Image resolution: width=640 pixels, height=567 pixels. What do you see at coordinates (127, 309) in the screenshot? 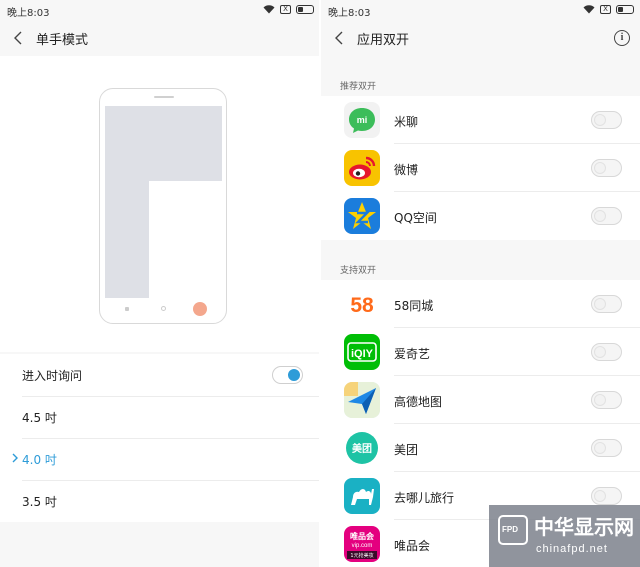
I see `menu-key-icon` at bounding box center [127, 309].